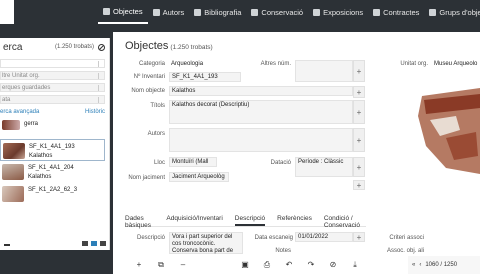 The image size is (480, 274). I want to click on nav-label: Exposicions, so click(343, 12).